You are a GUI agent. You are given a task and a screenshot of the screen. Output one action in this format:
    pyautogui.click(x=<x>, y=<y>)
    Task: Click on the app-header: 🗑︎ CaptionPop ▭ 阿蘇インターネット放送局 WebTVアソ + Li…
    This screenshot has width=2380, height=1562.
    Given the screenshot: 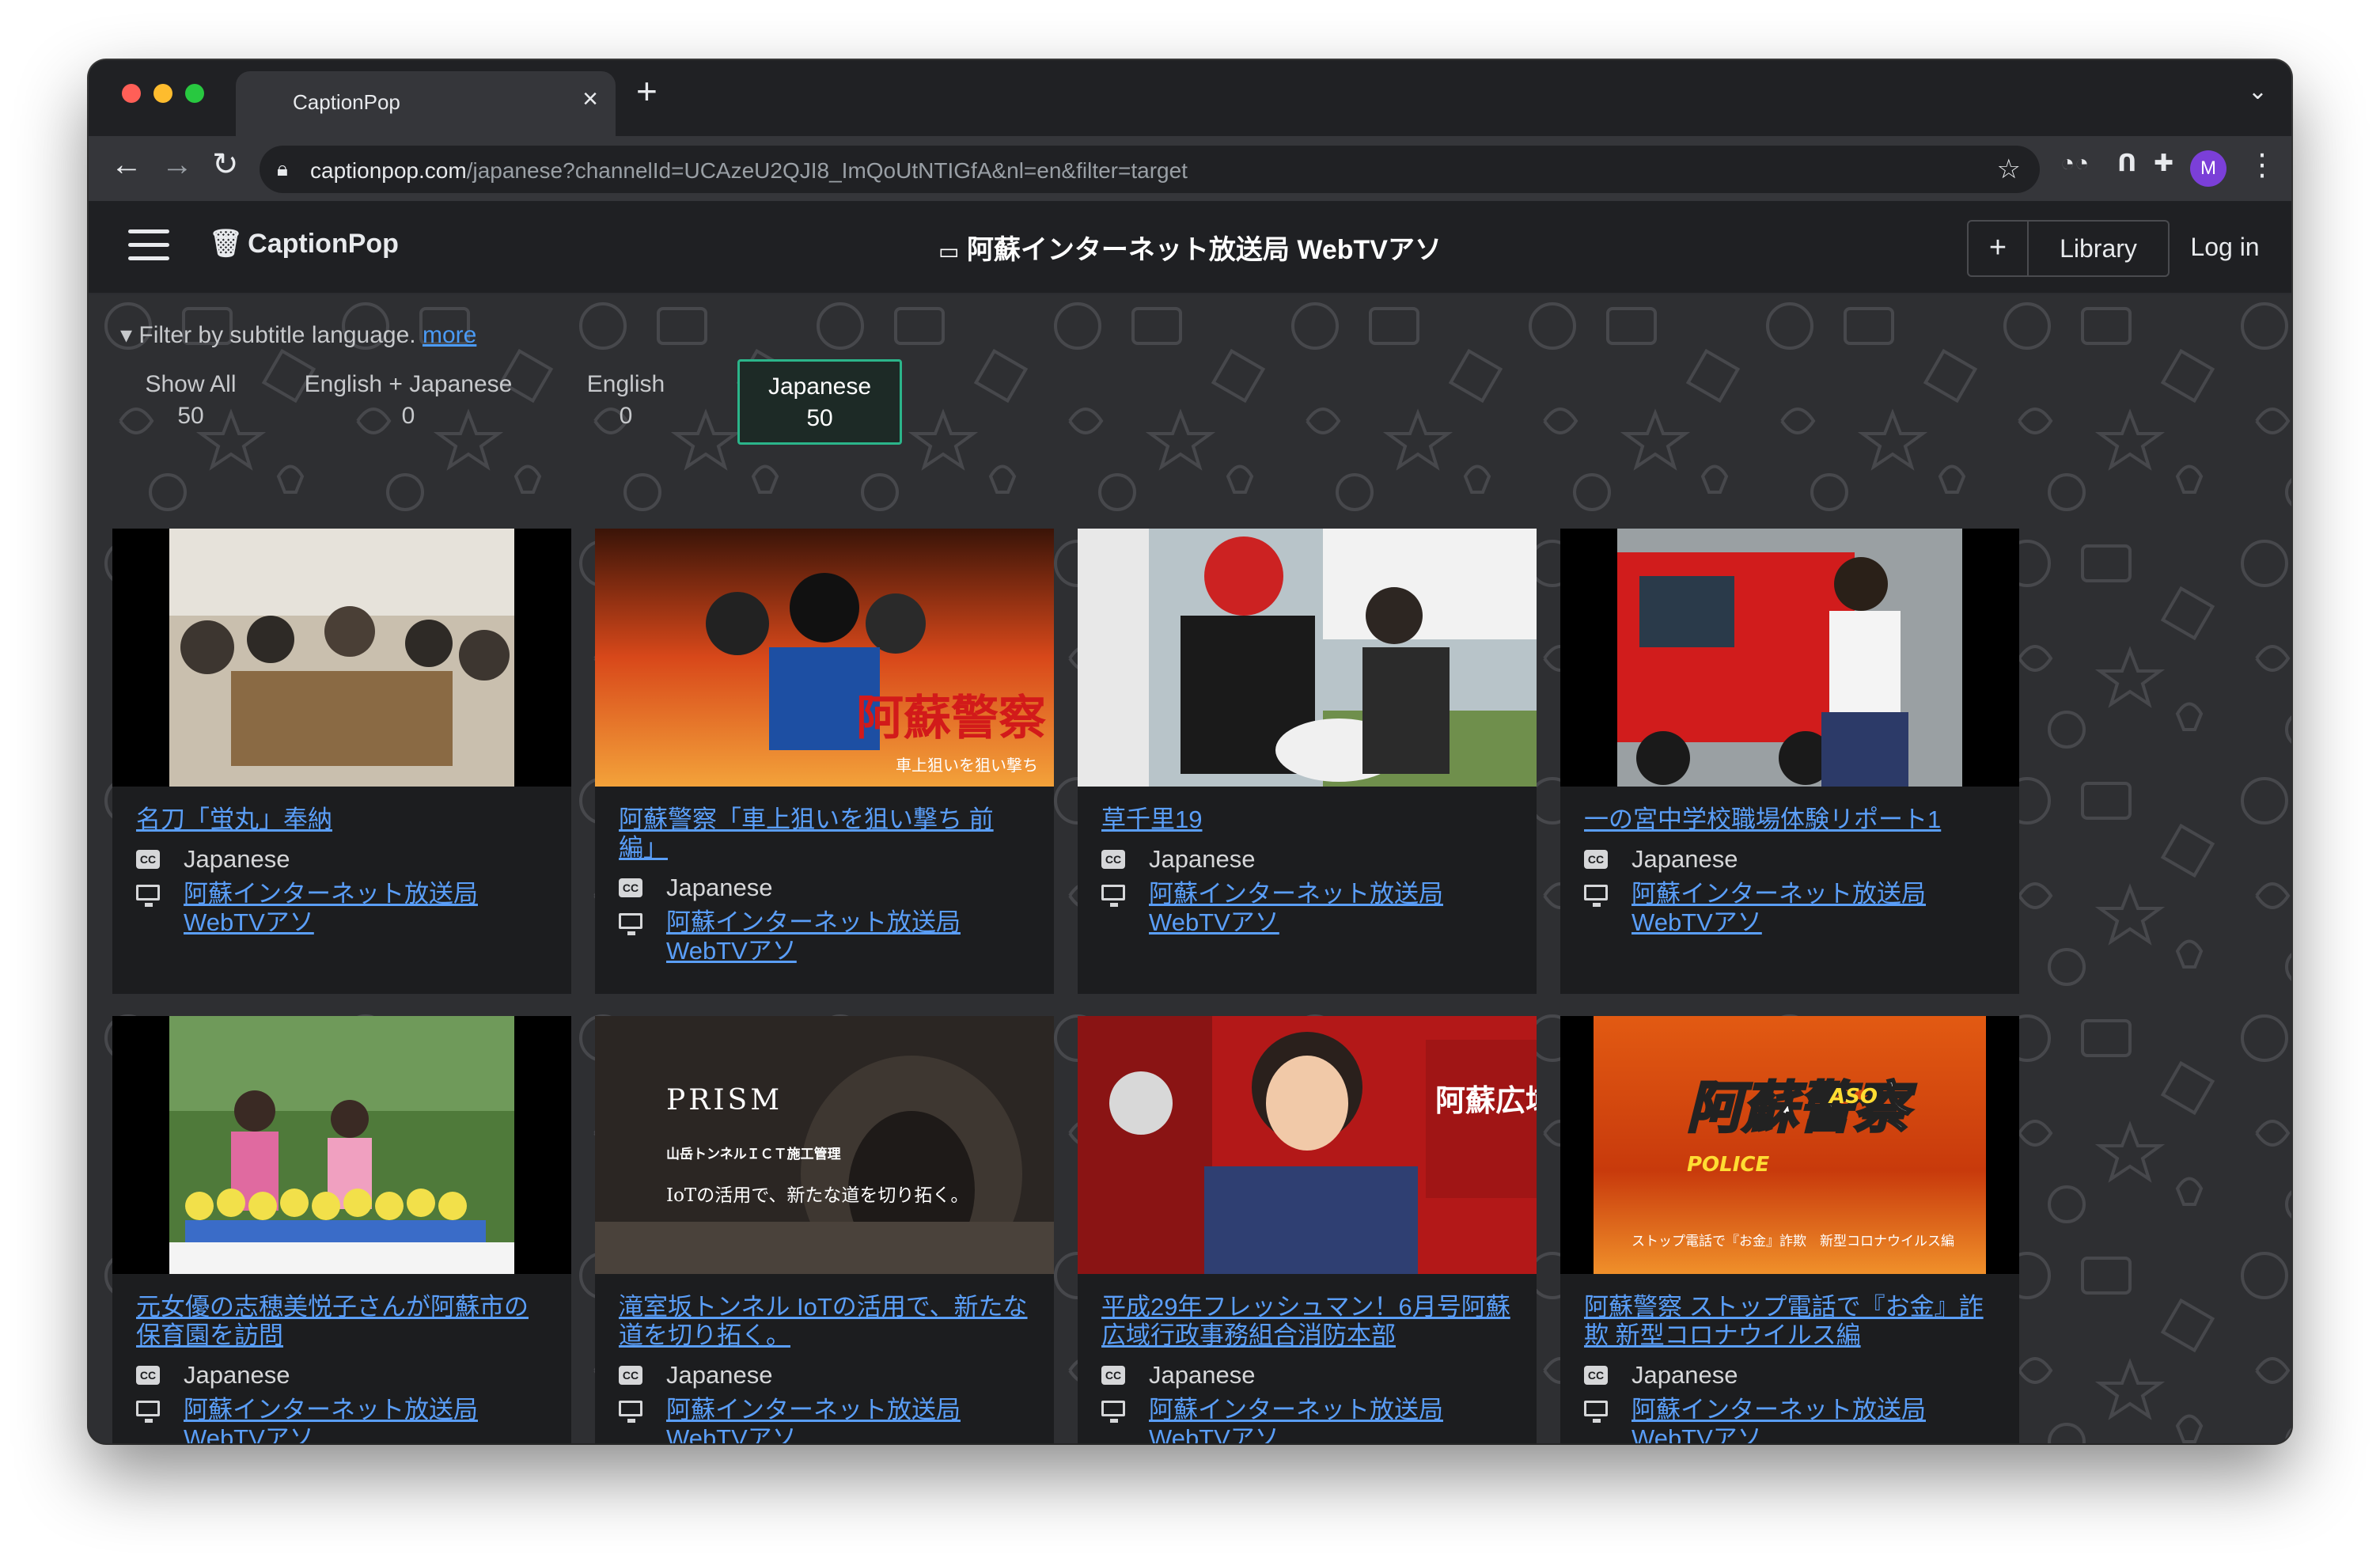 What is the action you would take?
    pyautogui.click(x=1190, y=247)
    